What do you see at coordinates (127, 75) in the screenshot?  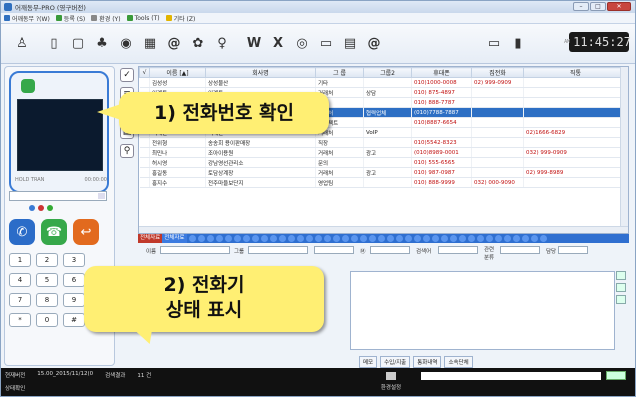 I see `checkbox-icon: ✓` at bounding box center [127, 75].